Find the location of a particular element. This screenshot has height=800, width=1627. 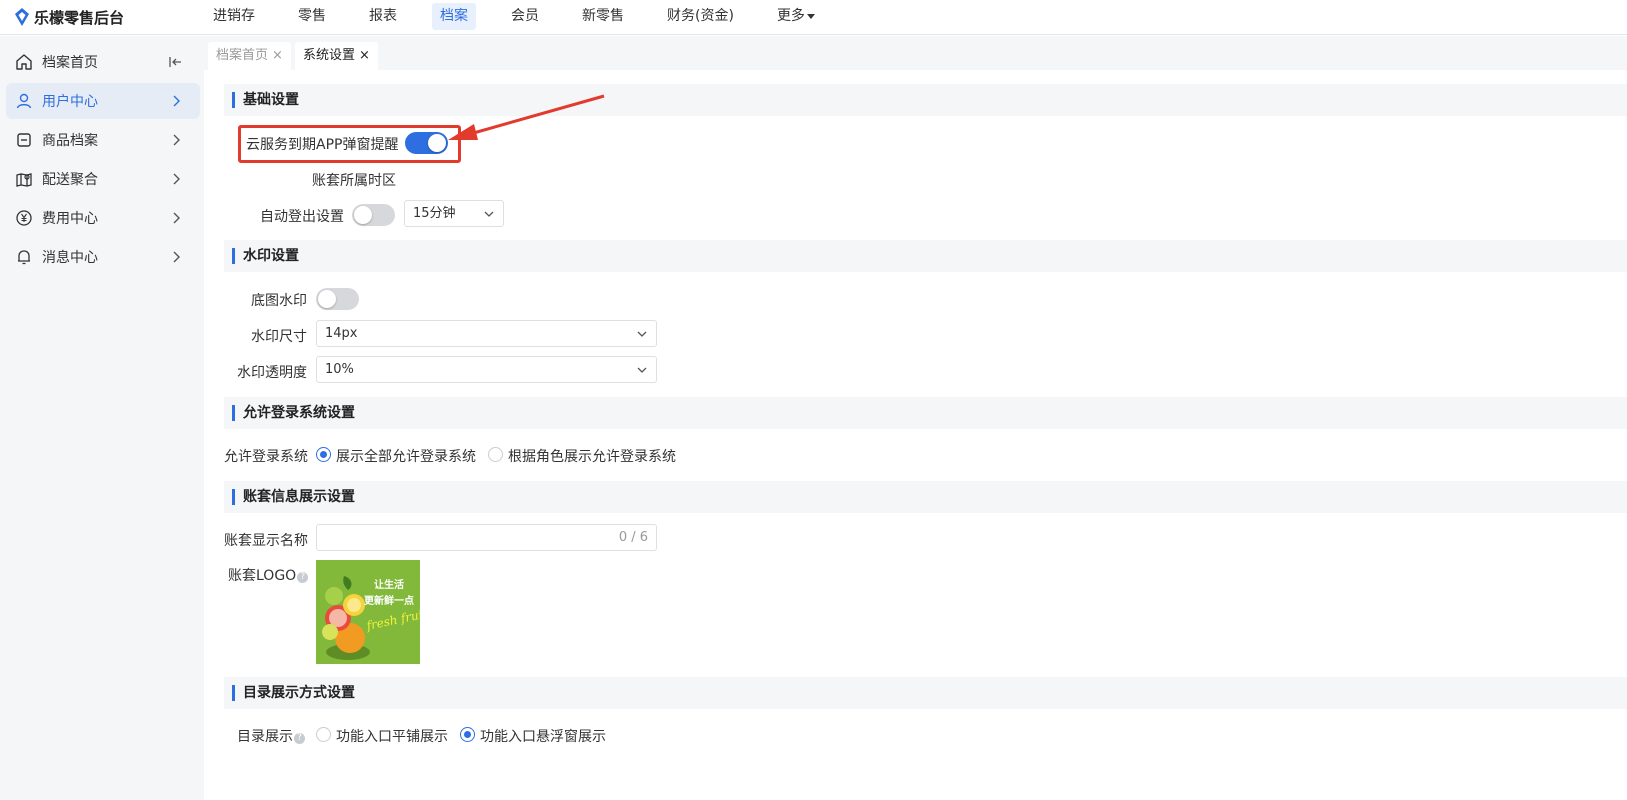

caret-down-icon is located at coordinates (810, 16).